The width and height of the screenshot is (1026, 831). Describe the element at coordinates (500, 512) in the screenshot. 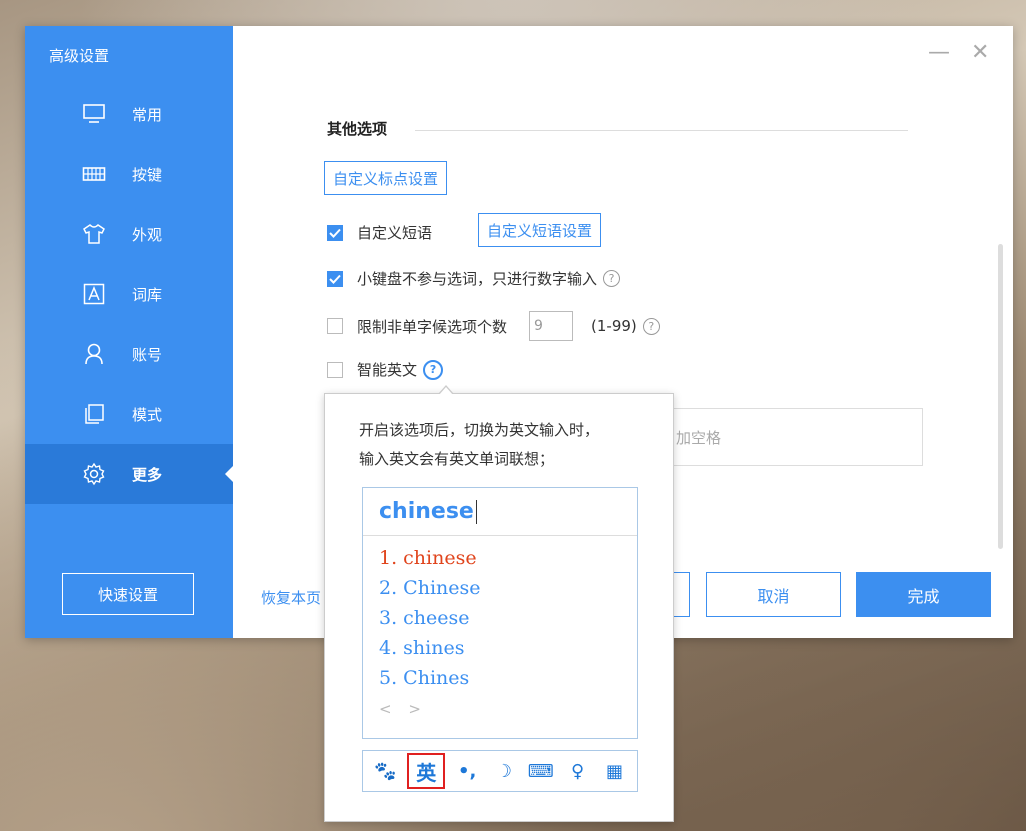

I see `ime-composition: chinese` at that location.